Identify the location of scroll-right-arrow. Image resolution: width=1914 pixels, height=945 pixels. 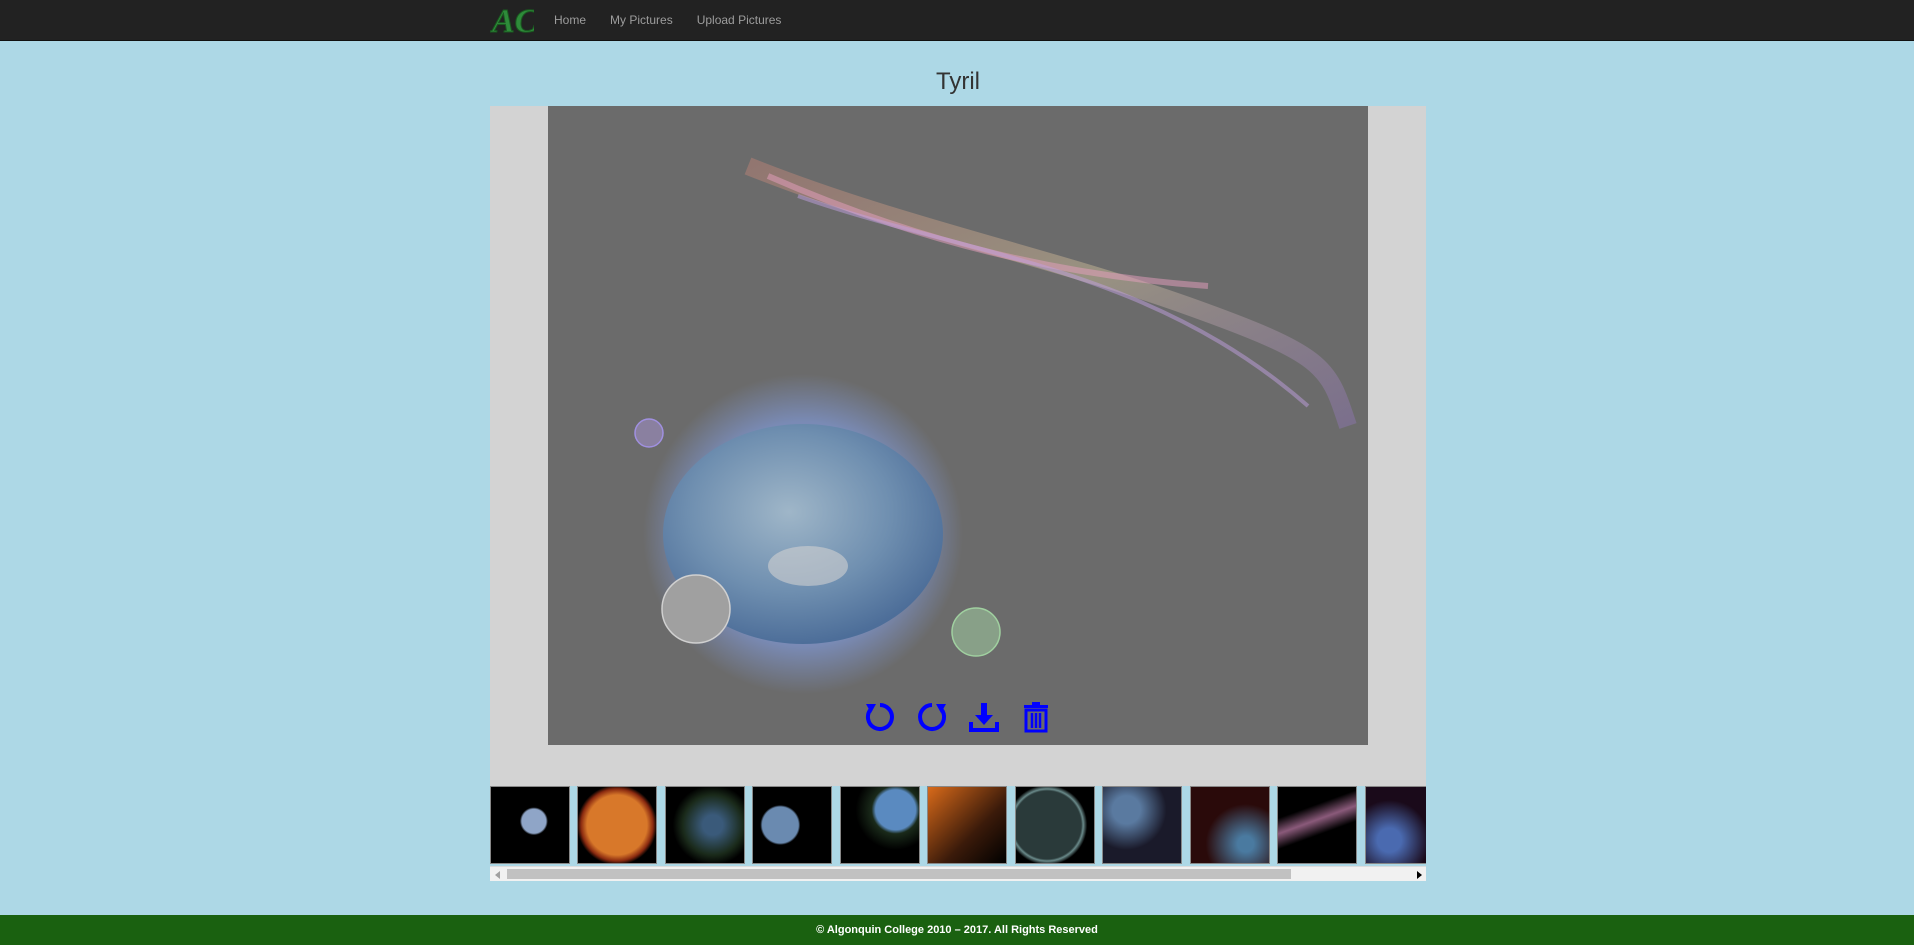
(1418, 874).